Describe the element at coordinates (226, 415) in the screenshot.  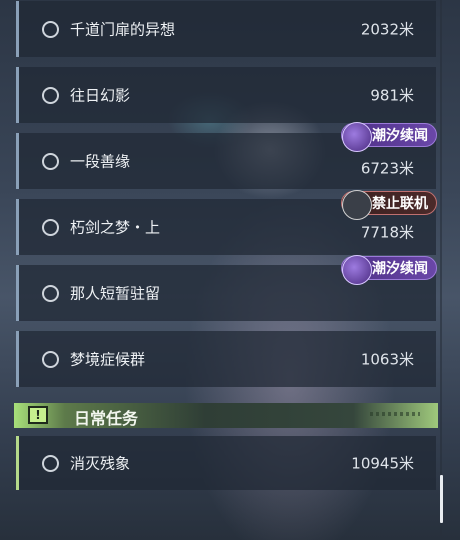
I see `daily-quests-header: ! 日常任务` at that location.